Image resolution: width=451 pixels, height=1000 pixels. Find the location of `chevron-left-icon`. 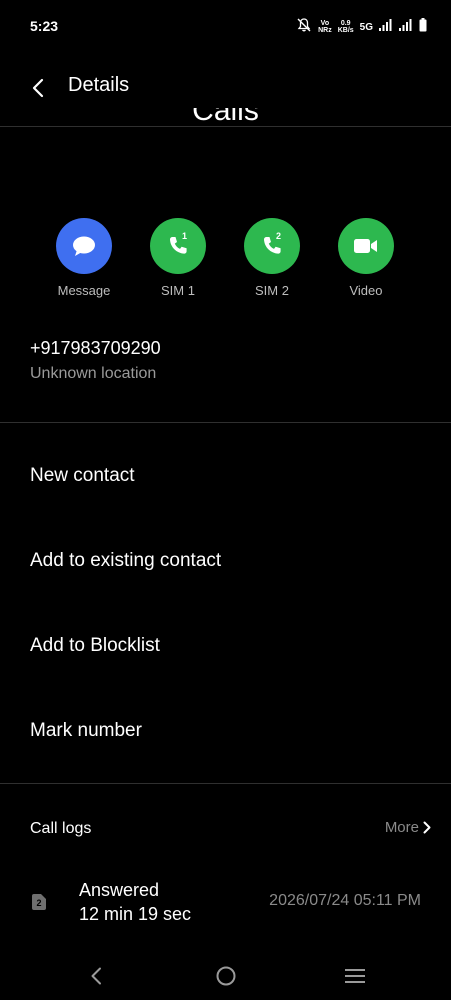

chevron-left-icon is located at coordinates (38, 88).